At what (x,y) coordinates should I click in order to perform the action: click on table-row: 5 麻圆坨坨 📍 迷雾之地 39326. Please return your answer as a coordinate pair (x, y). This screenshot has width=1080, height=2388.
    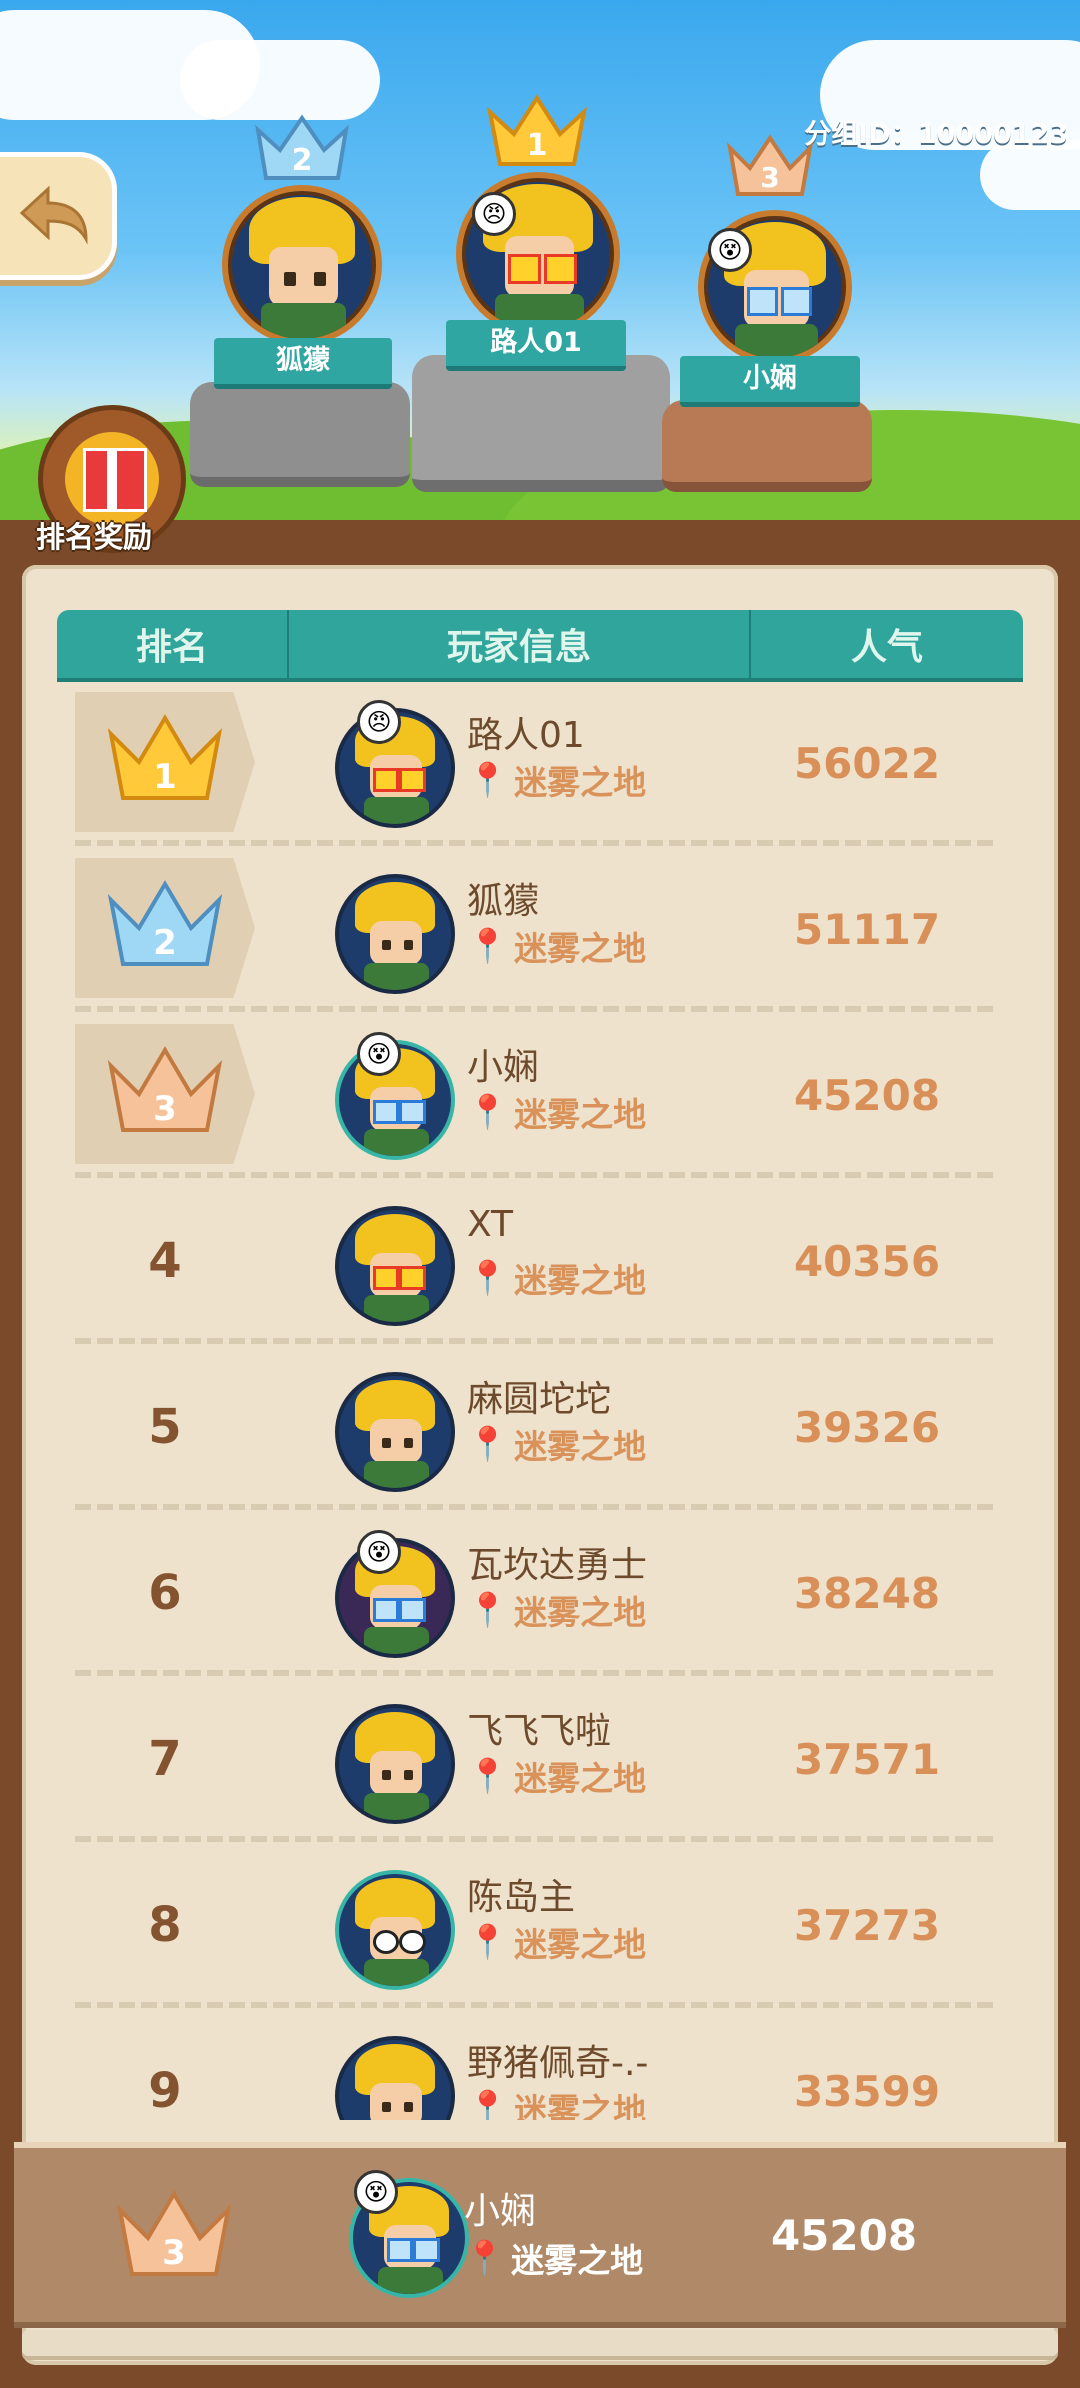
    Looking at the image, I should click on (540, 1427).